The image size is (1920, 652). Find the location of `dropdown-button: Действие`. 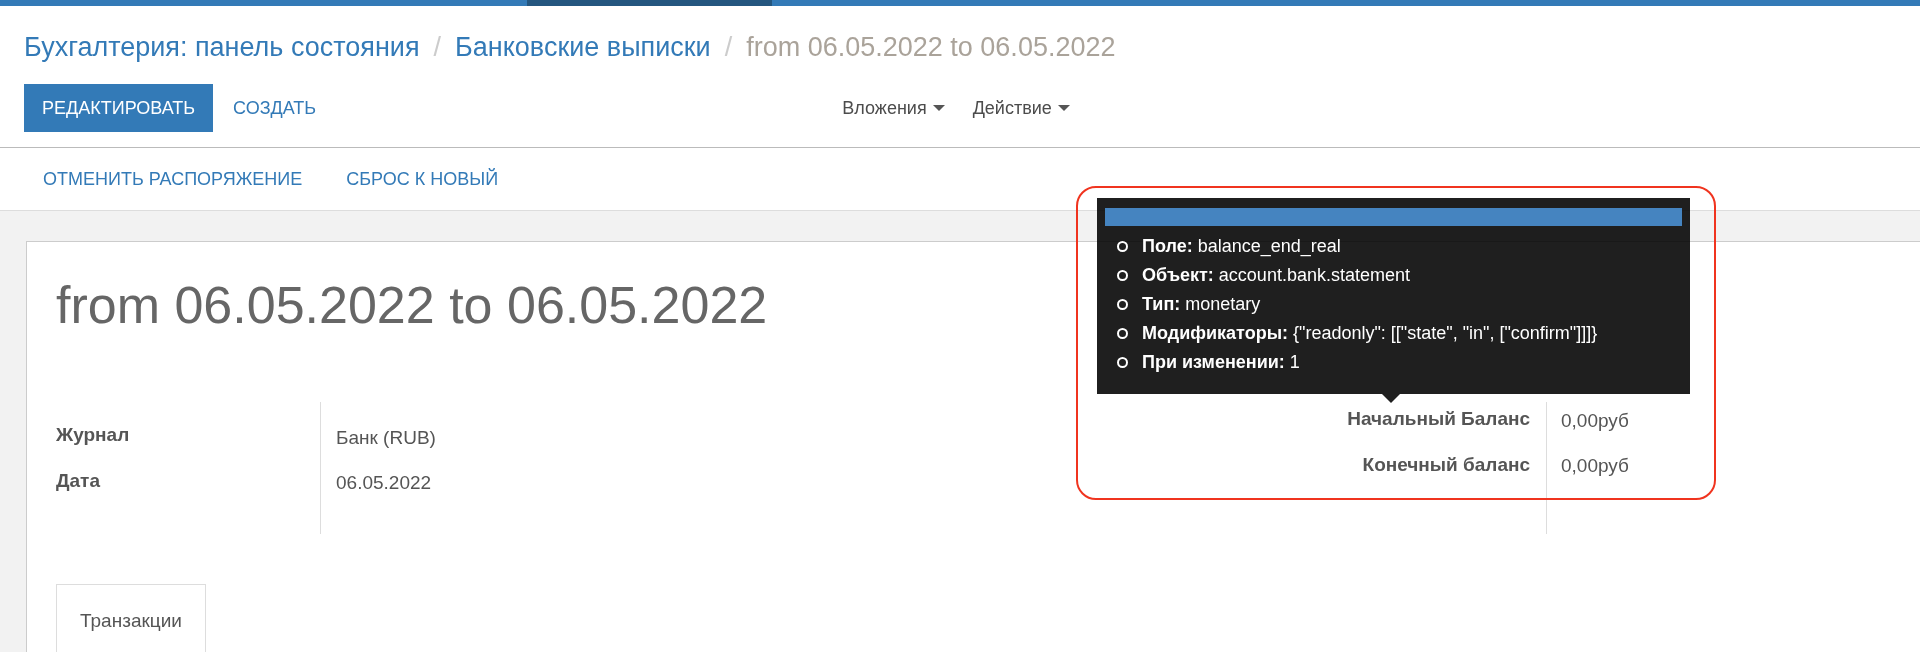

dropdown-button: Действие is located at coordinates (1021, 108).